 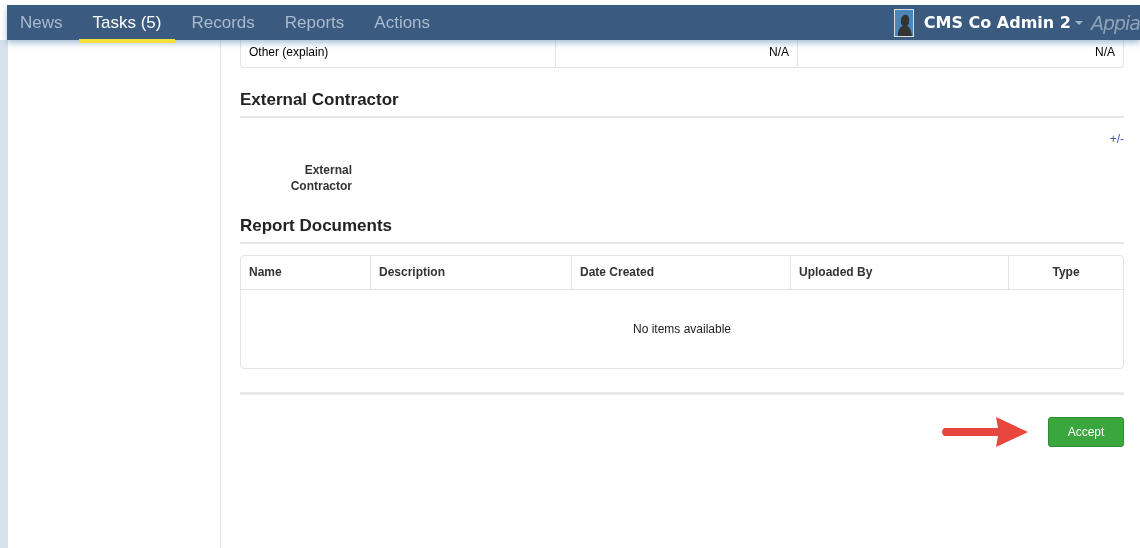 What do you see at coordinates (223, 22) in the screenshot?
I see `nav-tab: Records` at bounding box center [223, 22].